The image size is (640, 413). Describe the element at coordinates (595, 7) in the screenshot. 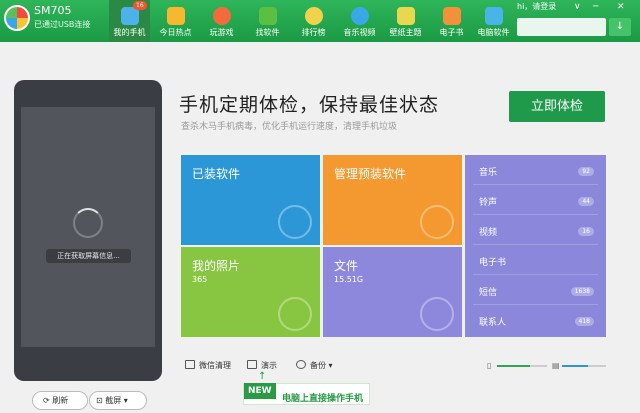

I see `minimize-icon: ─` at that location.